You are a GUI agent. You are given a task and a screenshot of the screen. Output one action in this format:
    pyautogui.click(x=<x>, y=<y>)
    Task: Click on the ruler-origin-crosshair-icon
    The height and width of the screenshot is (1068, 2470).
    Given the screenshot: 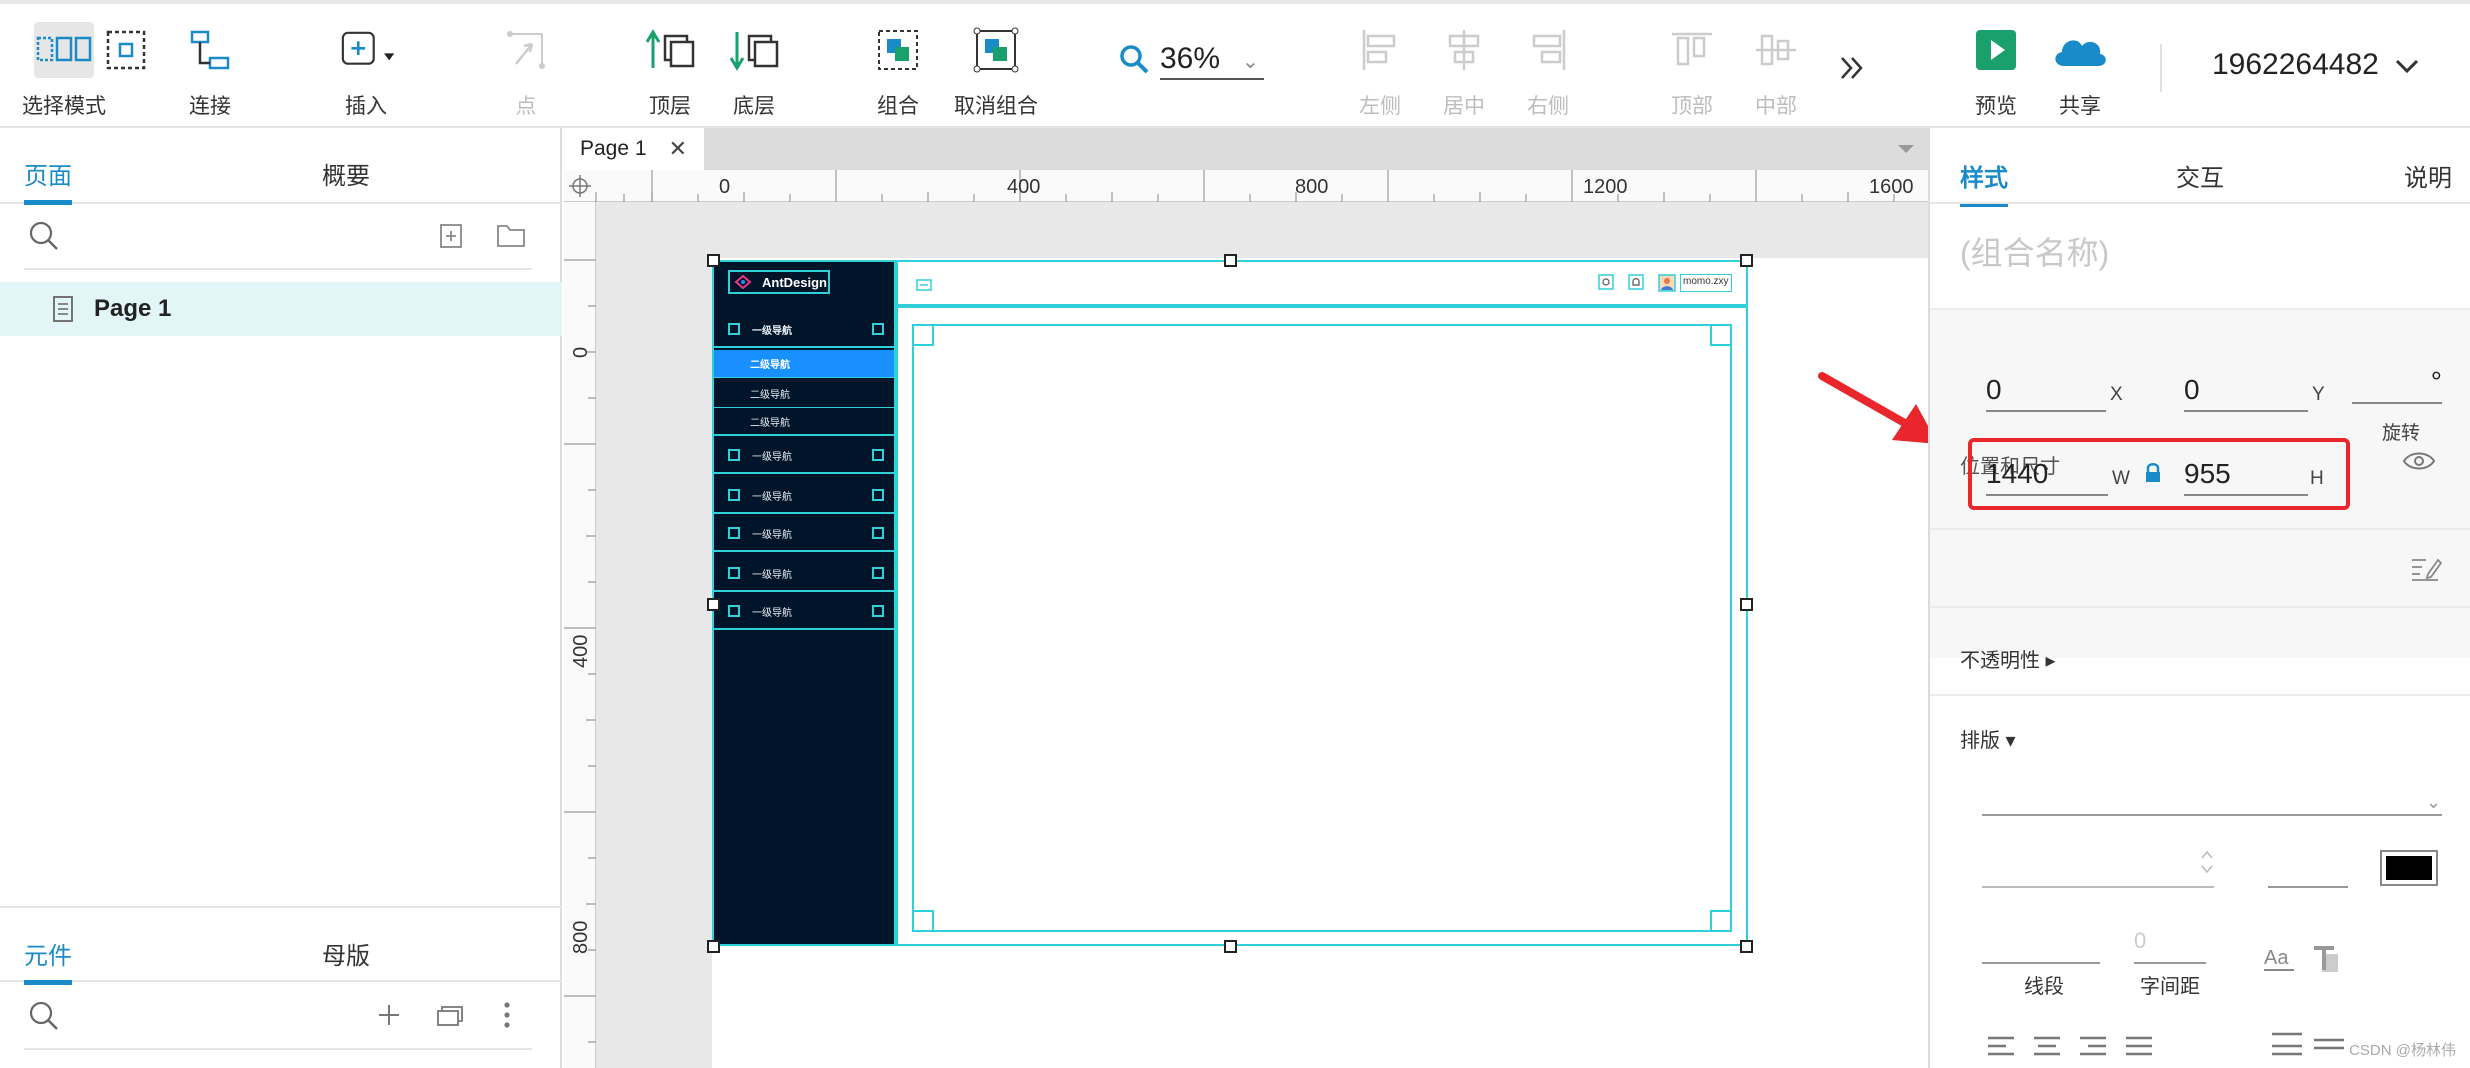 What is the action you would take?
    pyautogui.click(x=580, y=188)
    